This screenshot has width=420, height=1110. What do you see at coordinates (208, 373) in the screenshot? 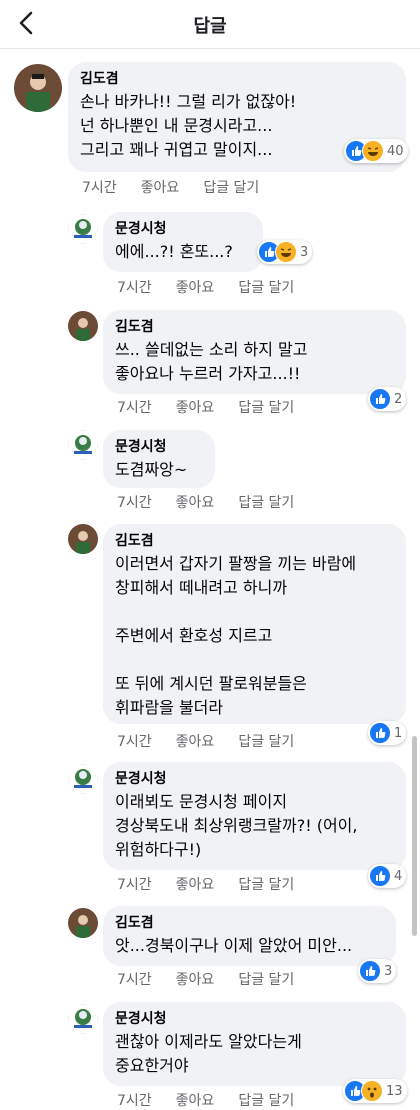
I see `comment-text-line: 좋아요나 누르러 가자고...!!` at bounding box center [208, 373].